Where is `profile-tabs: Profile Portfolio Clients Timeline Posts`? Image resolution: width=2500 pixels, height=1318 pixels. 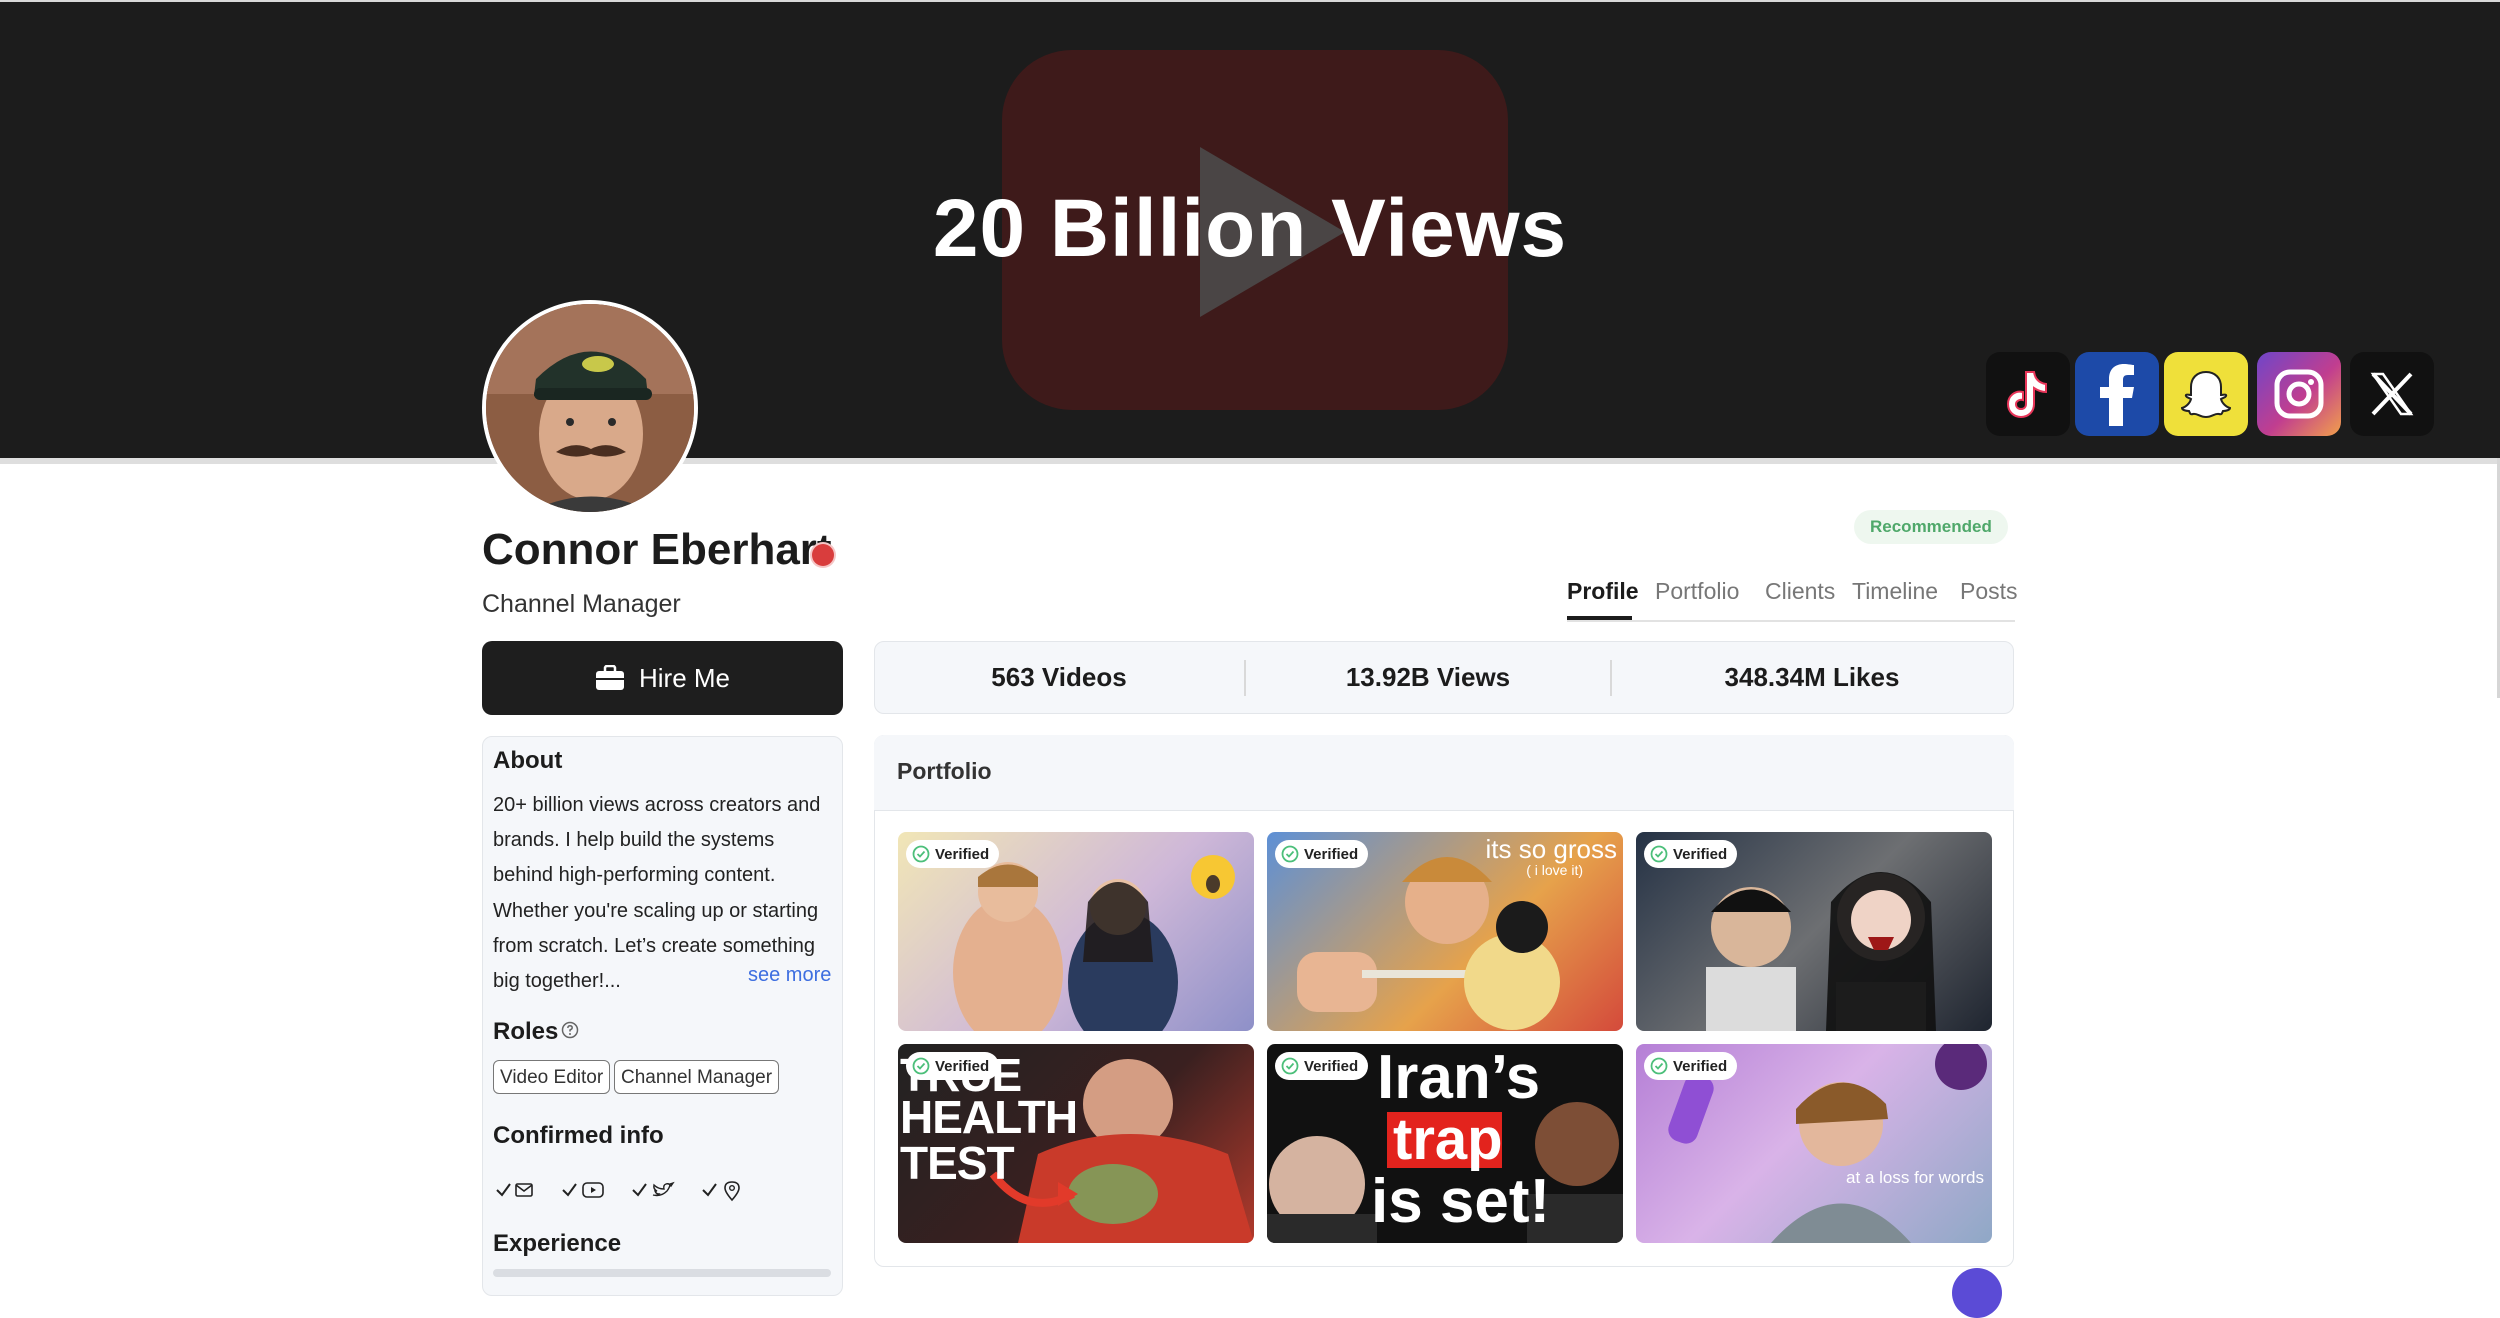 profile-tabs: Profile Portfolio Clients Timeline Posts is located at coordinates (1792, 596).